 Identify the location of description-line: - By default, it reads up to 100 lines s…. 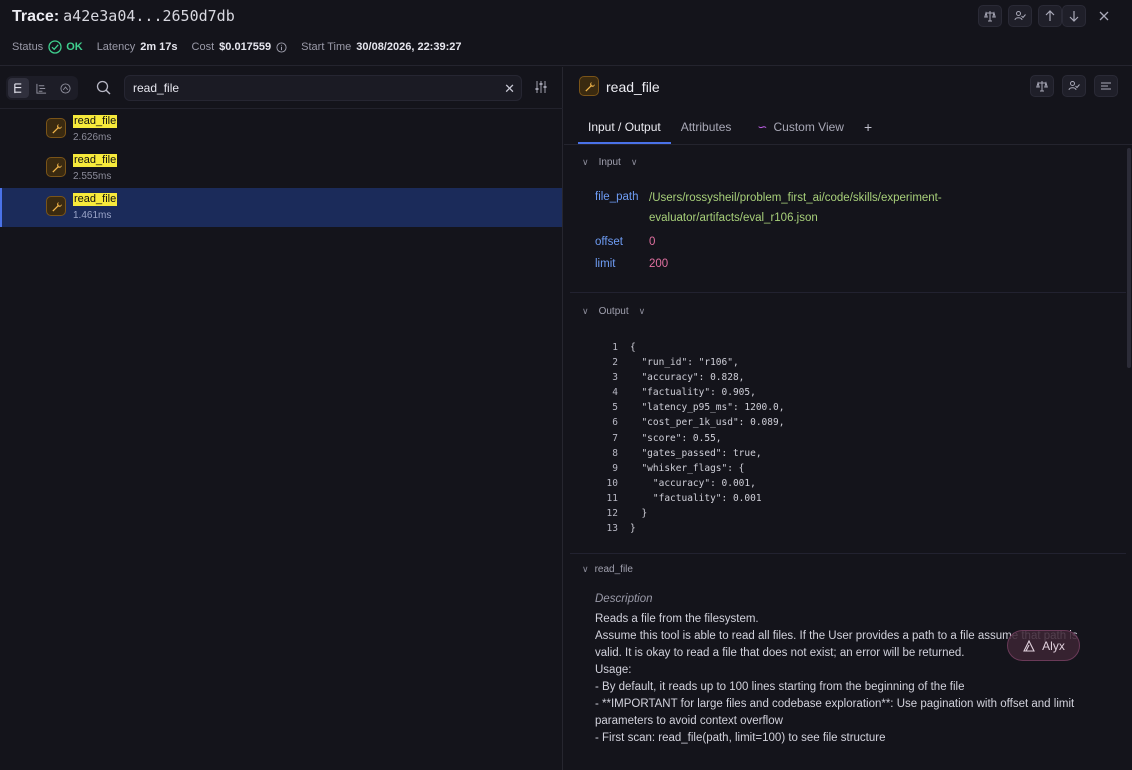
(780, 687).